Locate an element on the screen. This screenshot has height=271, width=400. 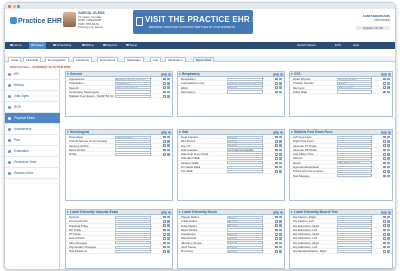
tab-open-visit: Open Visit is located at coordinates (203, 59).